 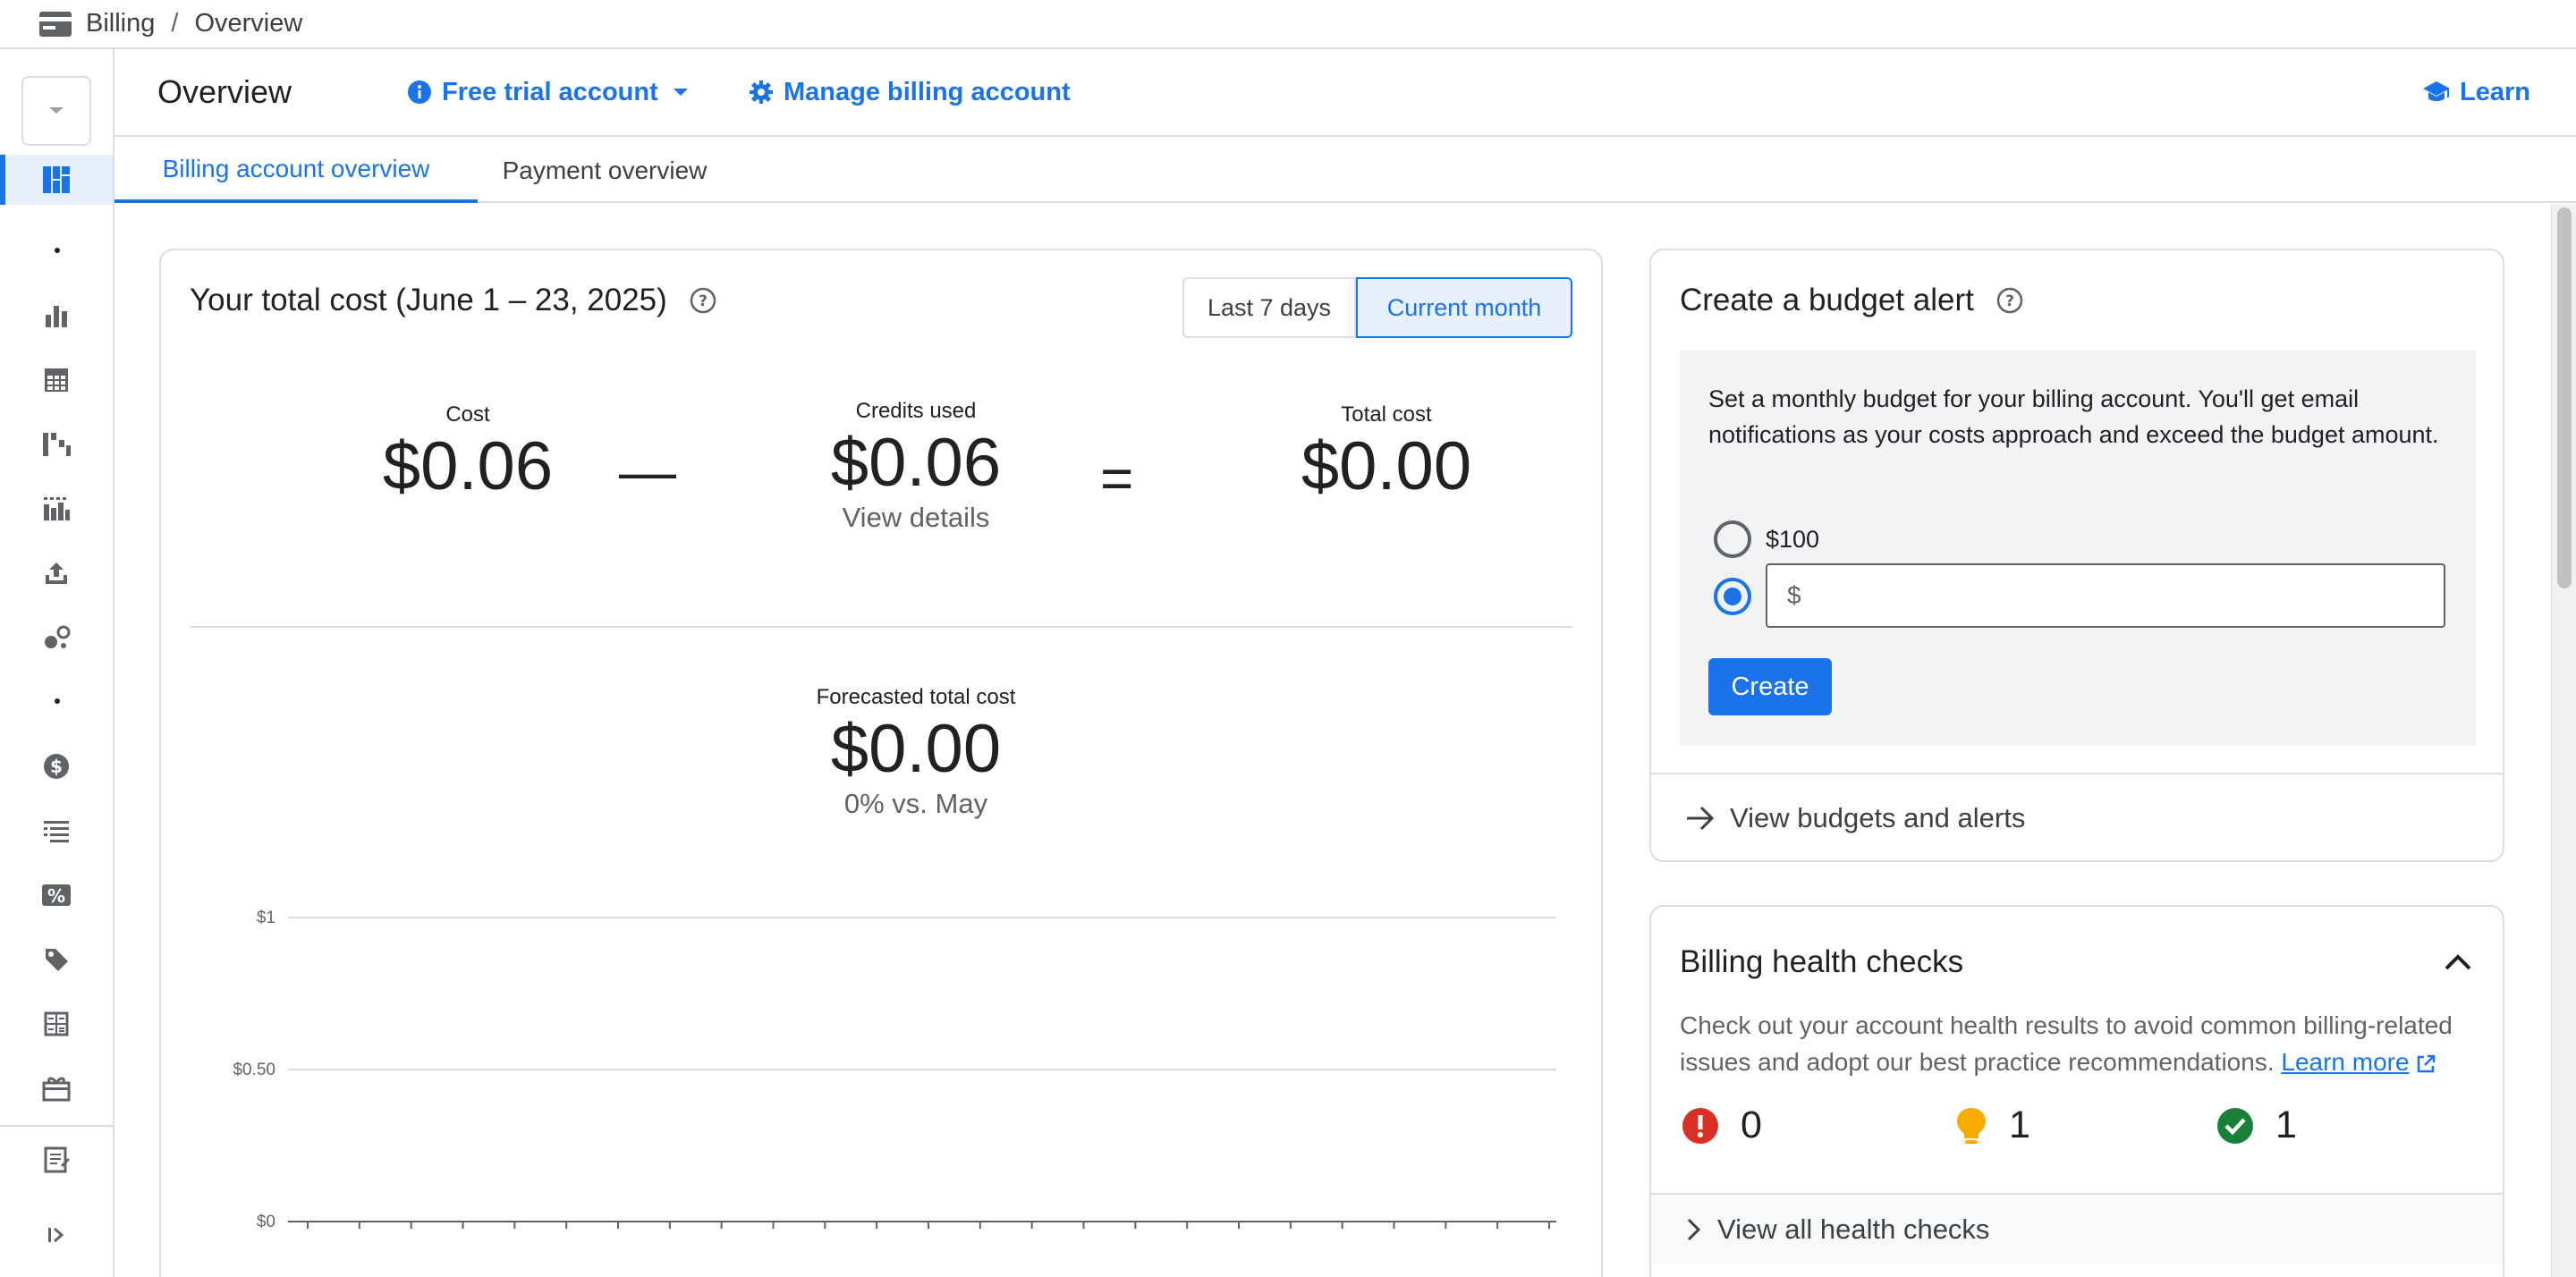 I want to click on check-circle-icon, so click(x=2235, y=1125).